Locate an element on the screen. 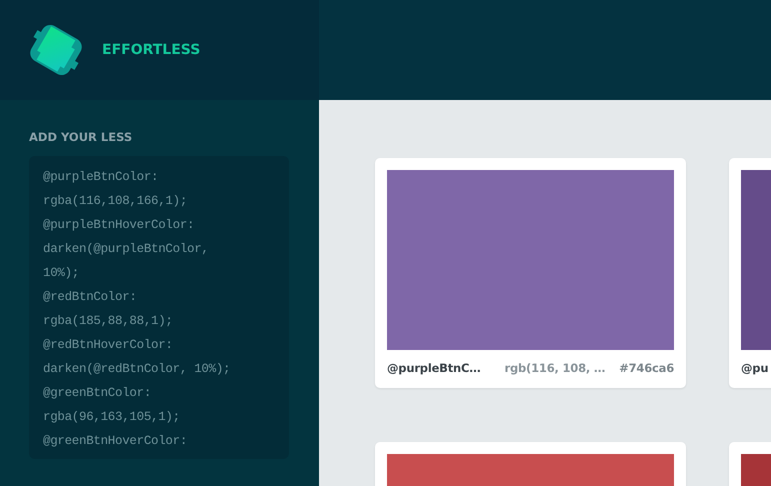 The image size is (771, 486). code-line: darken(@redBtnColor, 10%); is located at coordinates (137, 369).